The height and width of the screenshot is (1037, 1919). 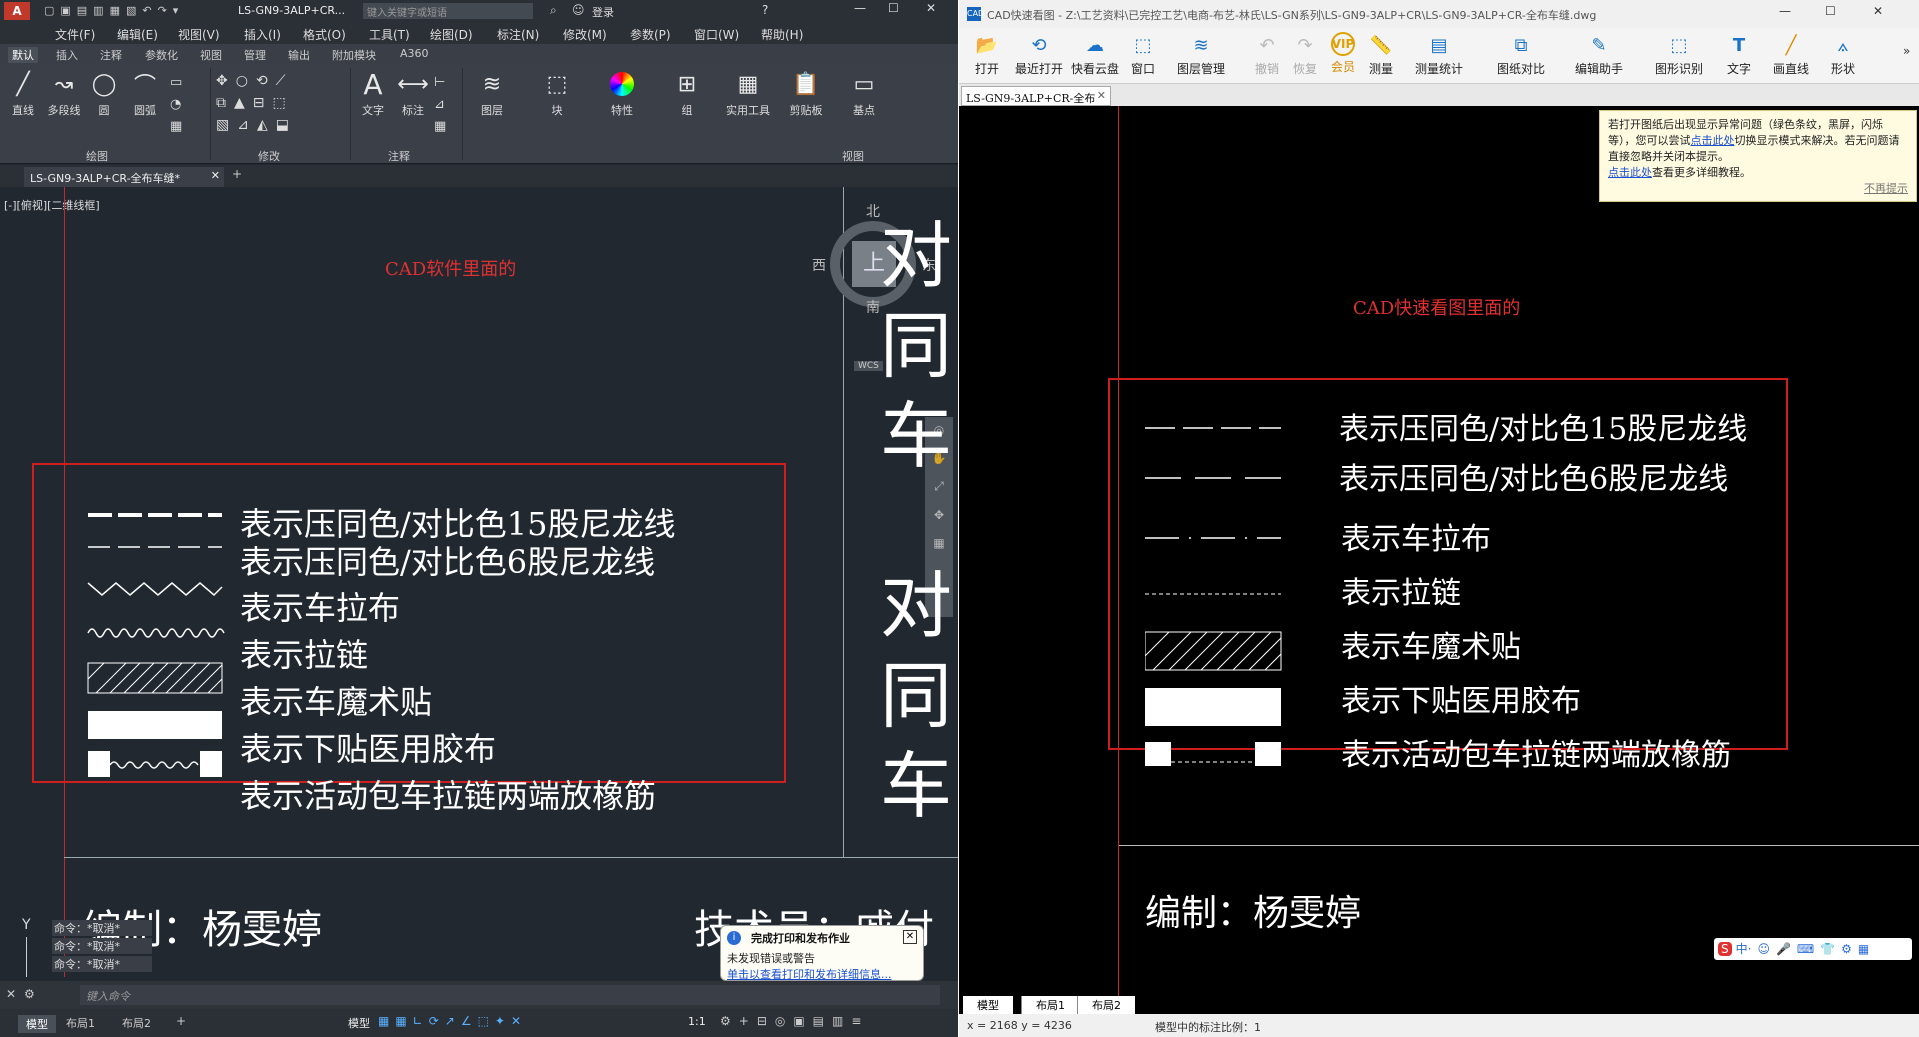 What do you see at coordinates (414, 53) in the screenshot?
I see `tab-a360: A360` at bounding box center [414, 53].